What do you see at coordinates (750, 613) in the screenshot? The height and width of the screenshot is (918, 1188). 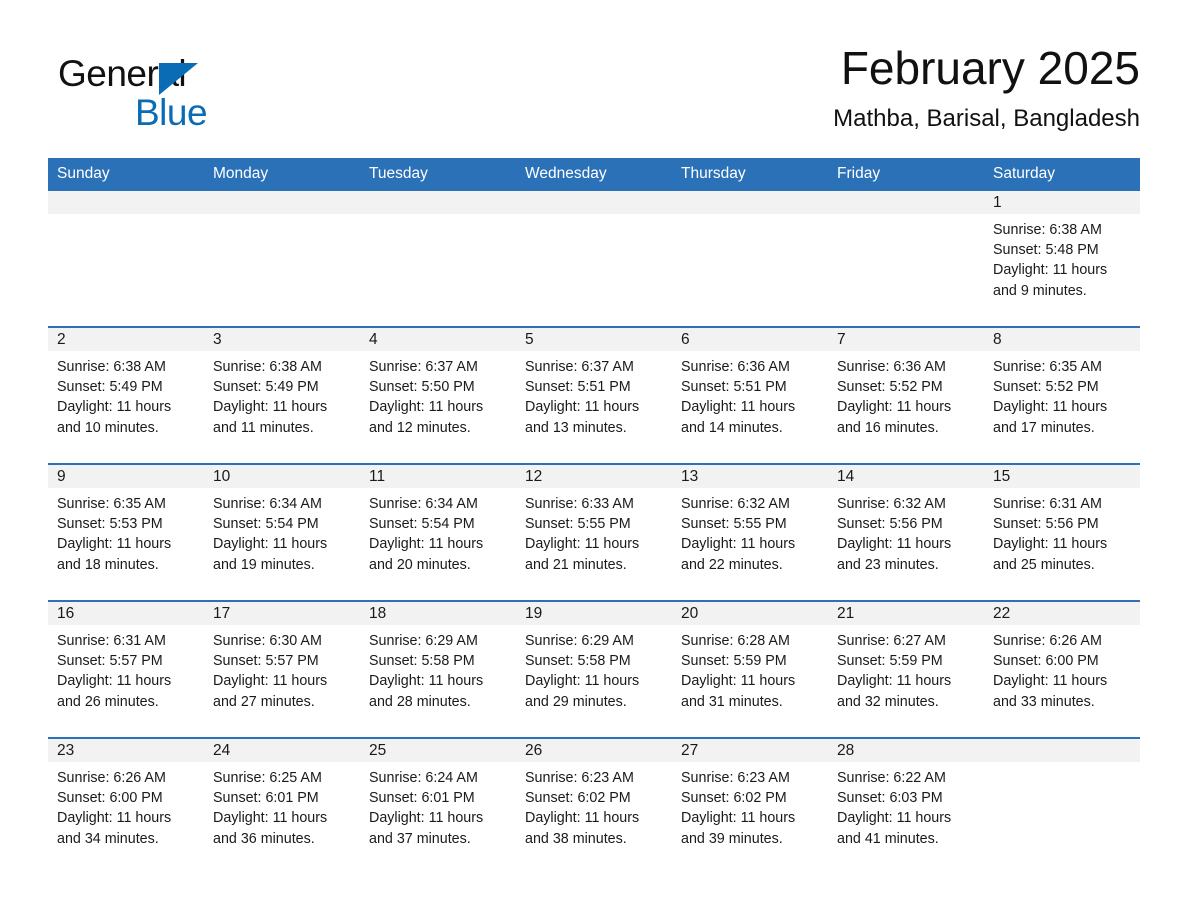 I see `day-number: 20` at bounding box center [750, 613].